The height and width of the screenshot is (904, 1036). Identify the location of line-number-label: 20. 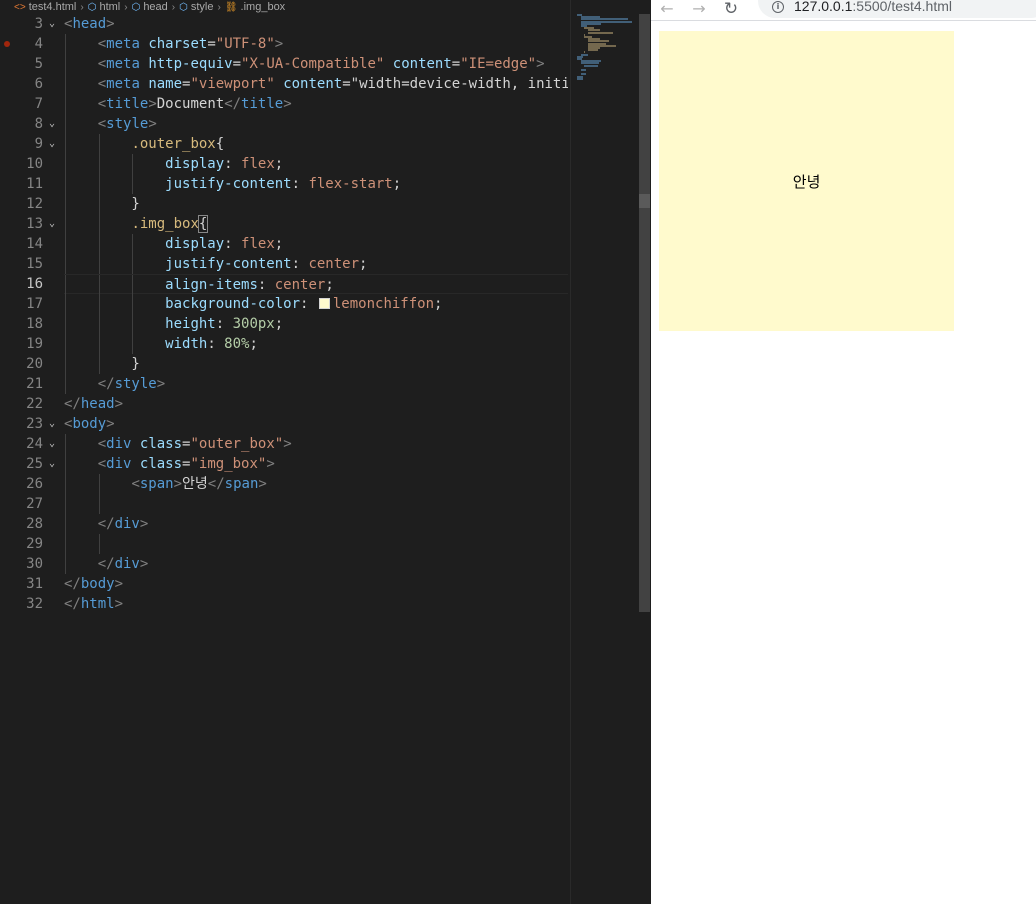
(34, 364).